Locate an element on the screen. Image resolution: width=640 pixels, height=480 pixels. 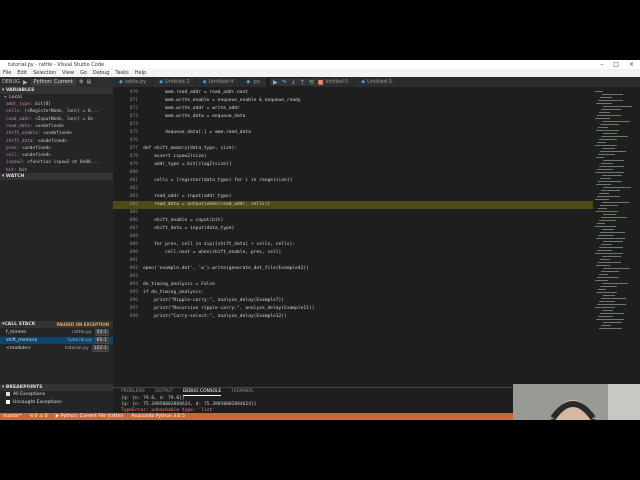
menu-tasks: Tasks is located at coordinates (121, 73).